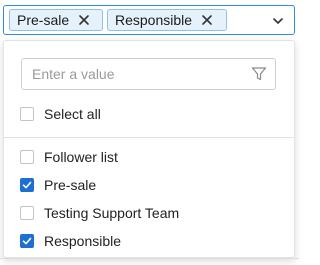 Image resolution: width=320 pixels, height=265 pixels. I want to click on selected-tag: Pre-sale, so click(56, 20).